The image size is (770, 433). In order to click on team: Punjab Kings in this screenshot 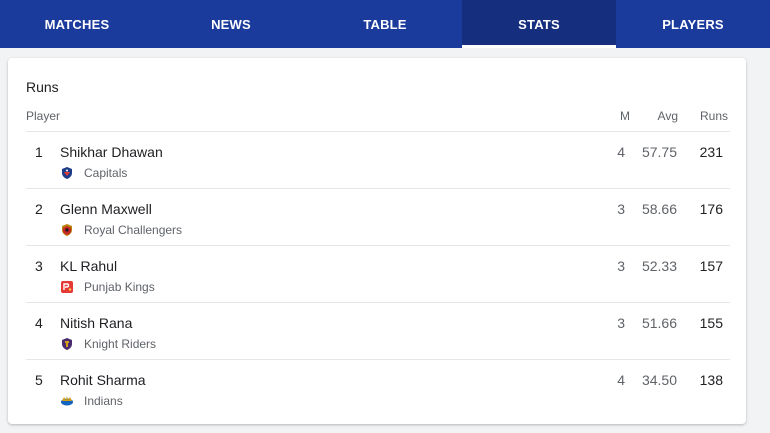, I will do `click(107, 287)`.